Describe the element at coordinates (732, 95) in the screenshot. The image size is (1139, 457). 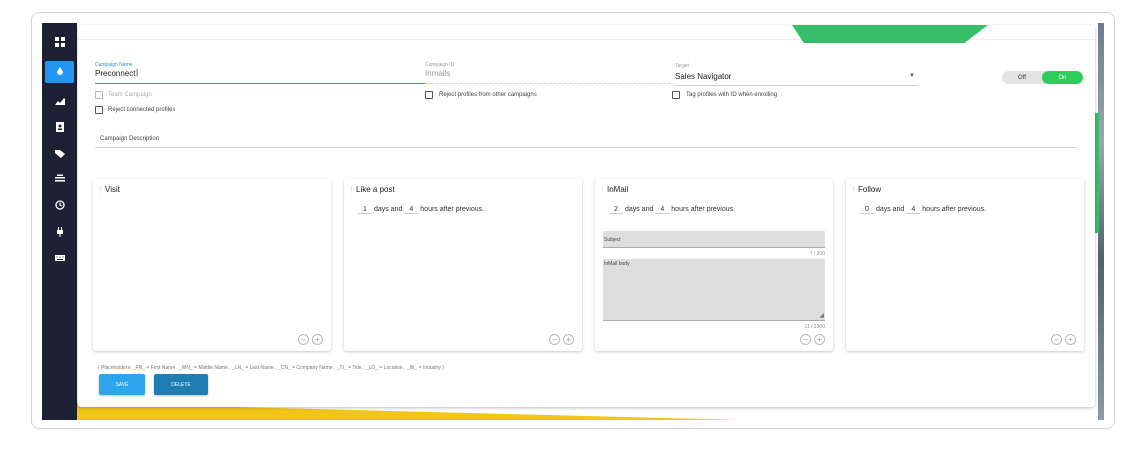
I see `tag-profiles-label: Tag profiles with ID when enrolling` at that location.